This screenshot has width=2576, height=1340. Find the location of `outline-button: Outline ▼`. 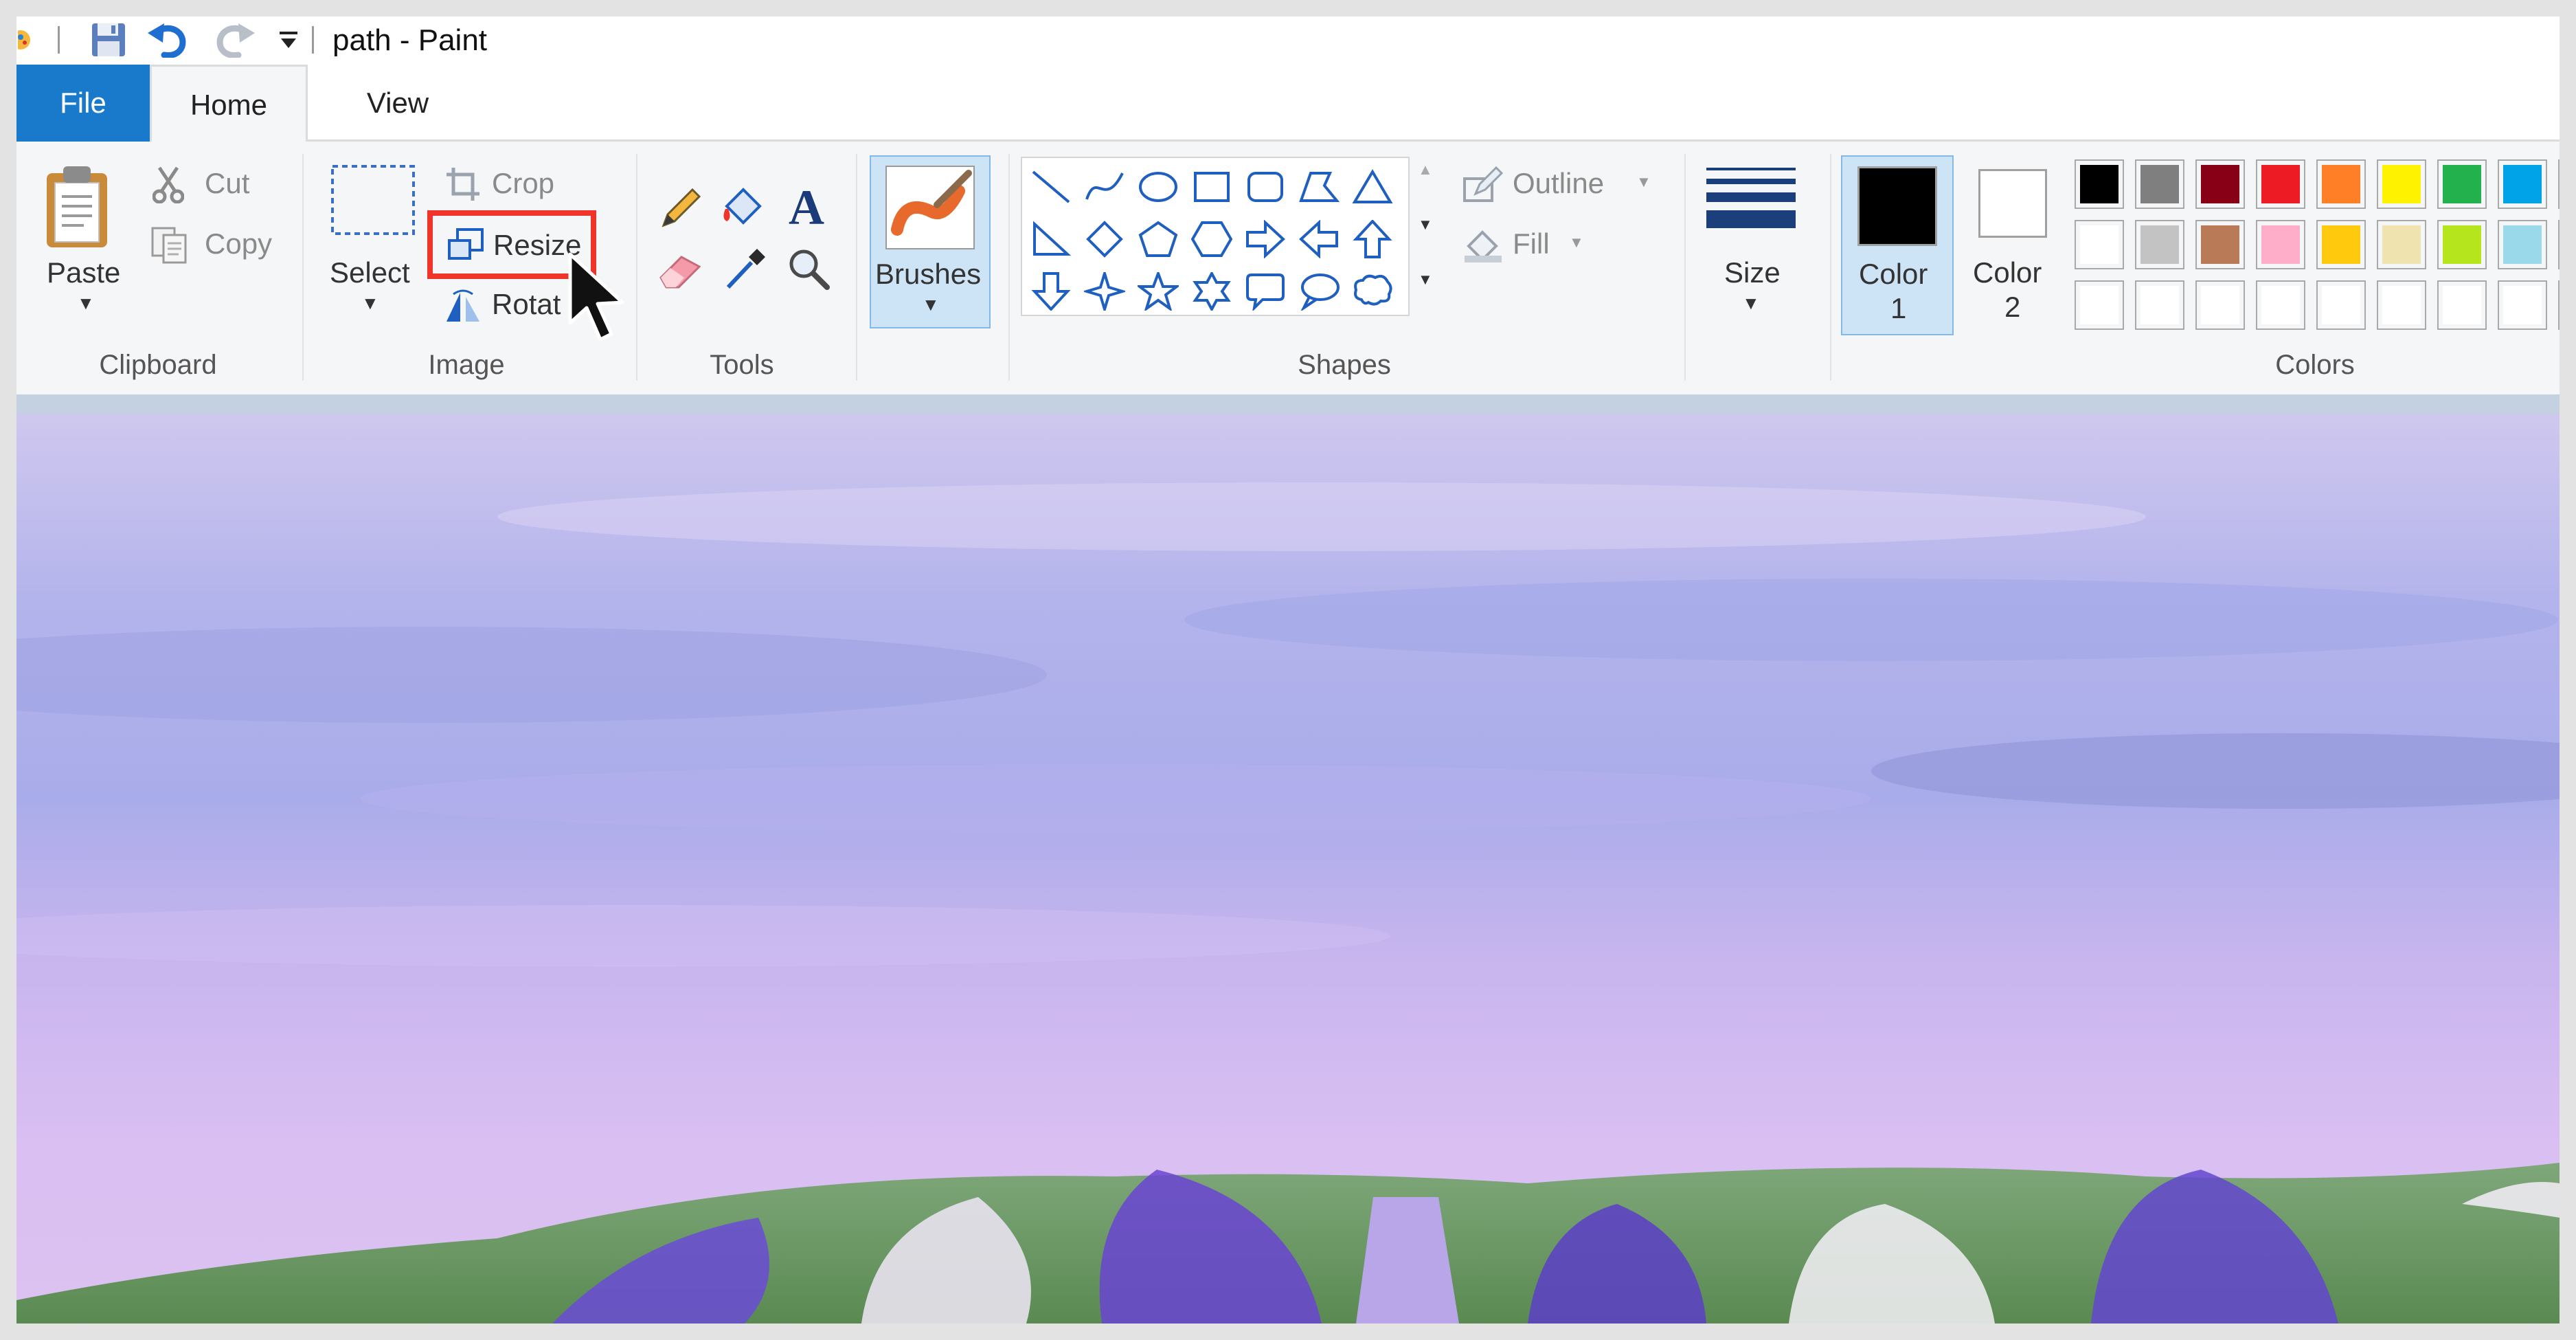

outline-button: Outline ▼ is located at coordinates (1558, 184).